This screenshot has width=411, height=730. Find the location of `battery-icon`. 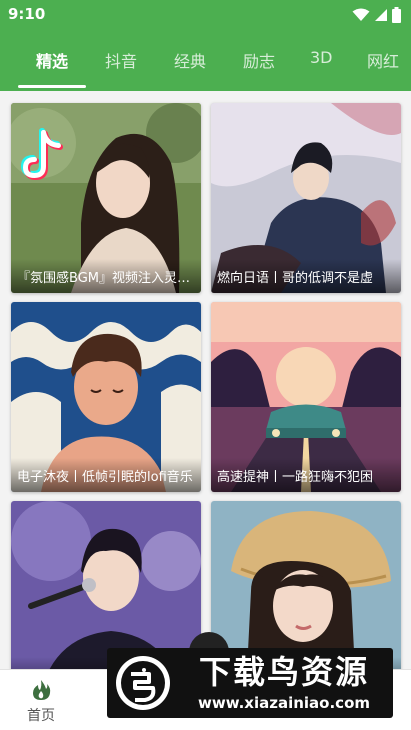

battery-icon is located at coordinates (396, 15).